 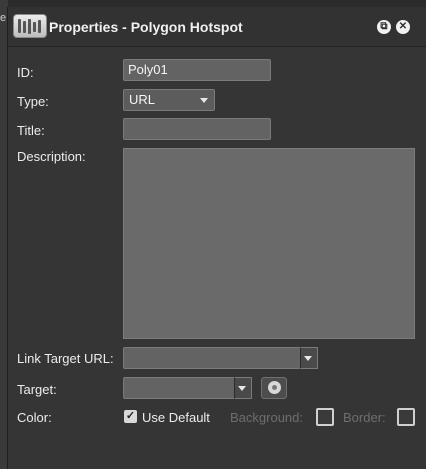 I want to click on target-label: Target:, so click(x=37, y=389).